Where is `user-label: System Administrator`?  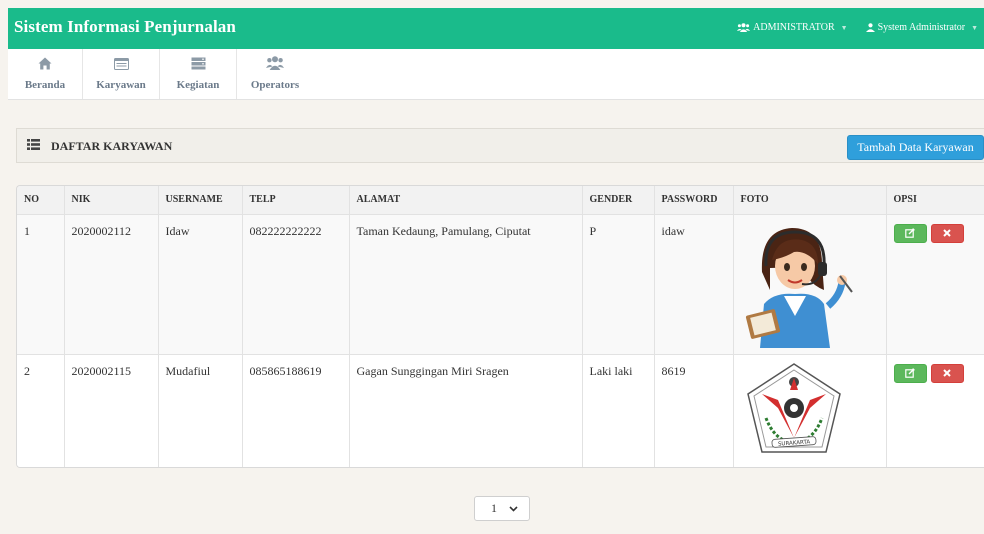
user-label: System Administrator is located at coordinates (921, 27).